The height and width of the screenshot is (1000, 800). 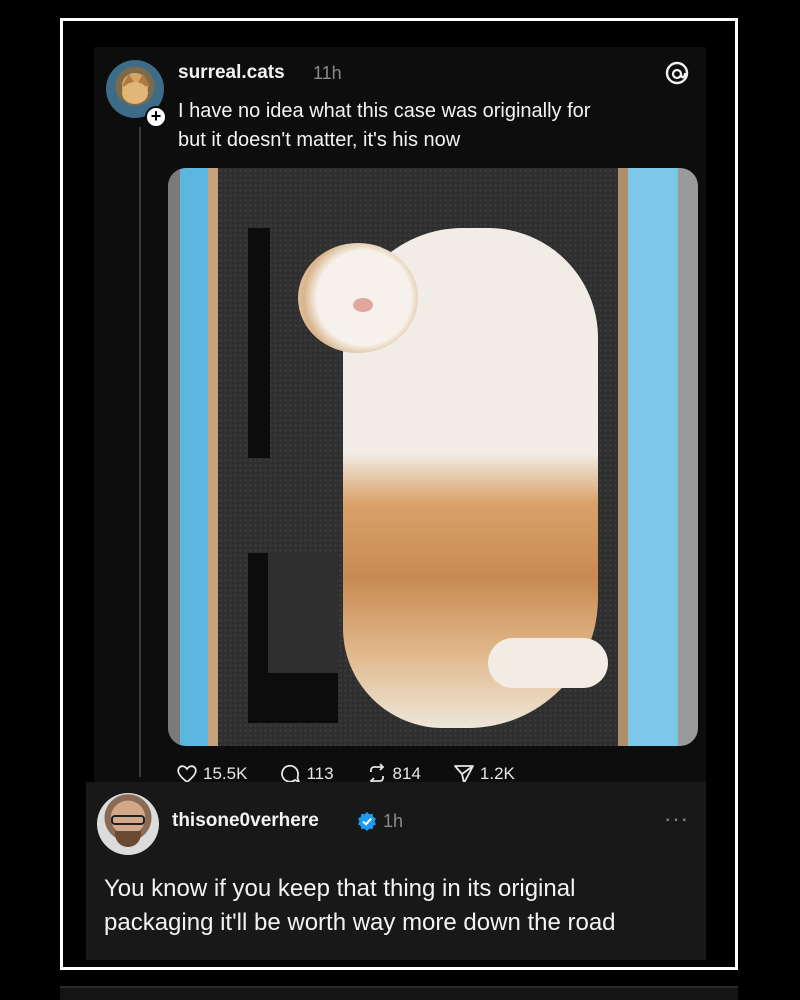 I want to click on reply-author-avatar, so click(x=128, y=824).